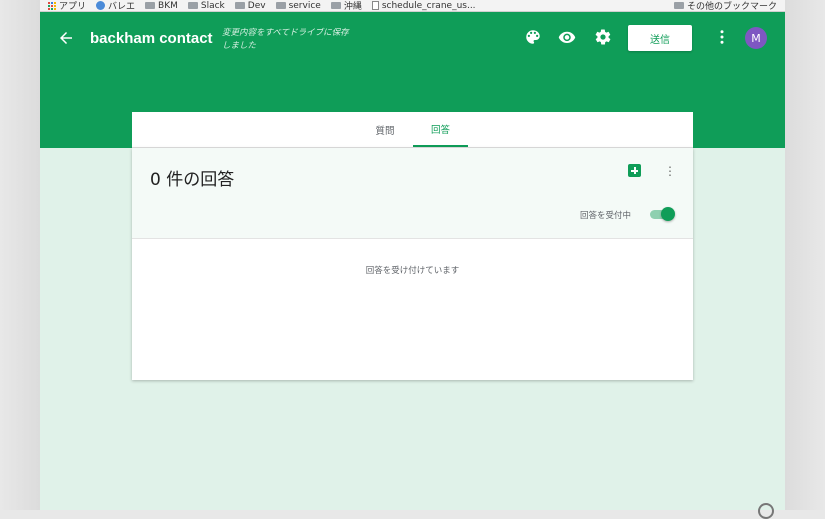 The image size is (825, 519). Describe the element at coordinates (723, 38) in the screenshot. I see `more-vert-icon` at that location.